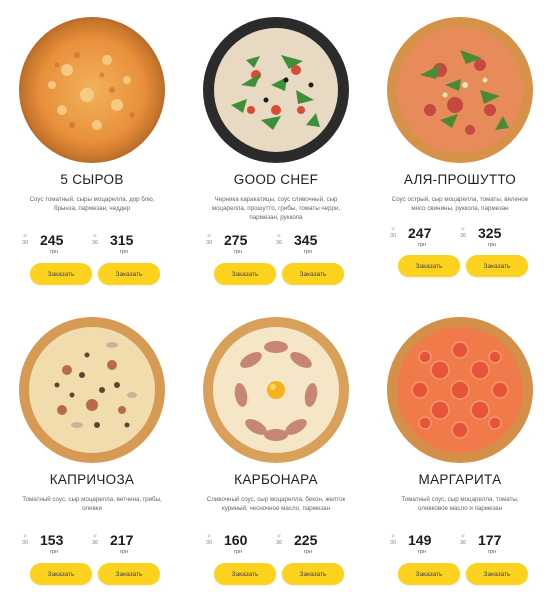 The width and height of the screenshot is (552, 601). I want to click on pizza-image-capricciosa, so click(92, 390).